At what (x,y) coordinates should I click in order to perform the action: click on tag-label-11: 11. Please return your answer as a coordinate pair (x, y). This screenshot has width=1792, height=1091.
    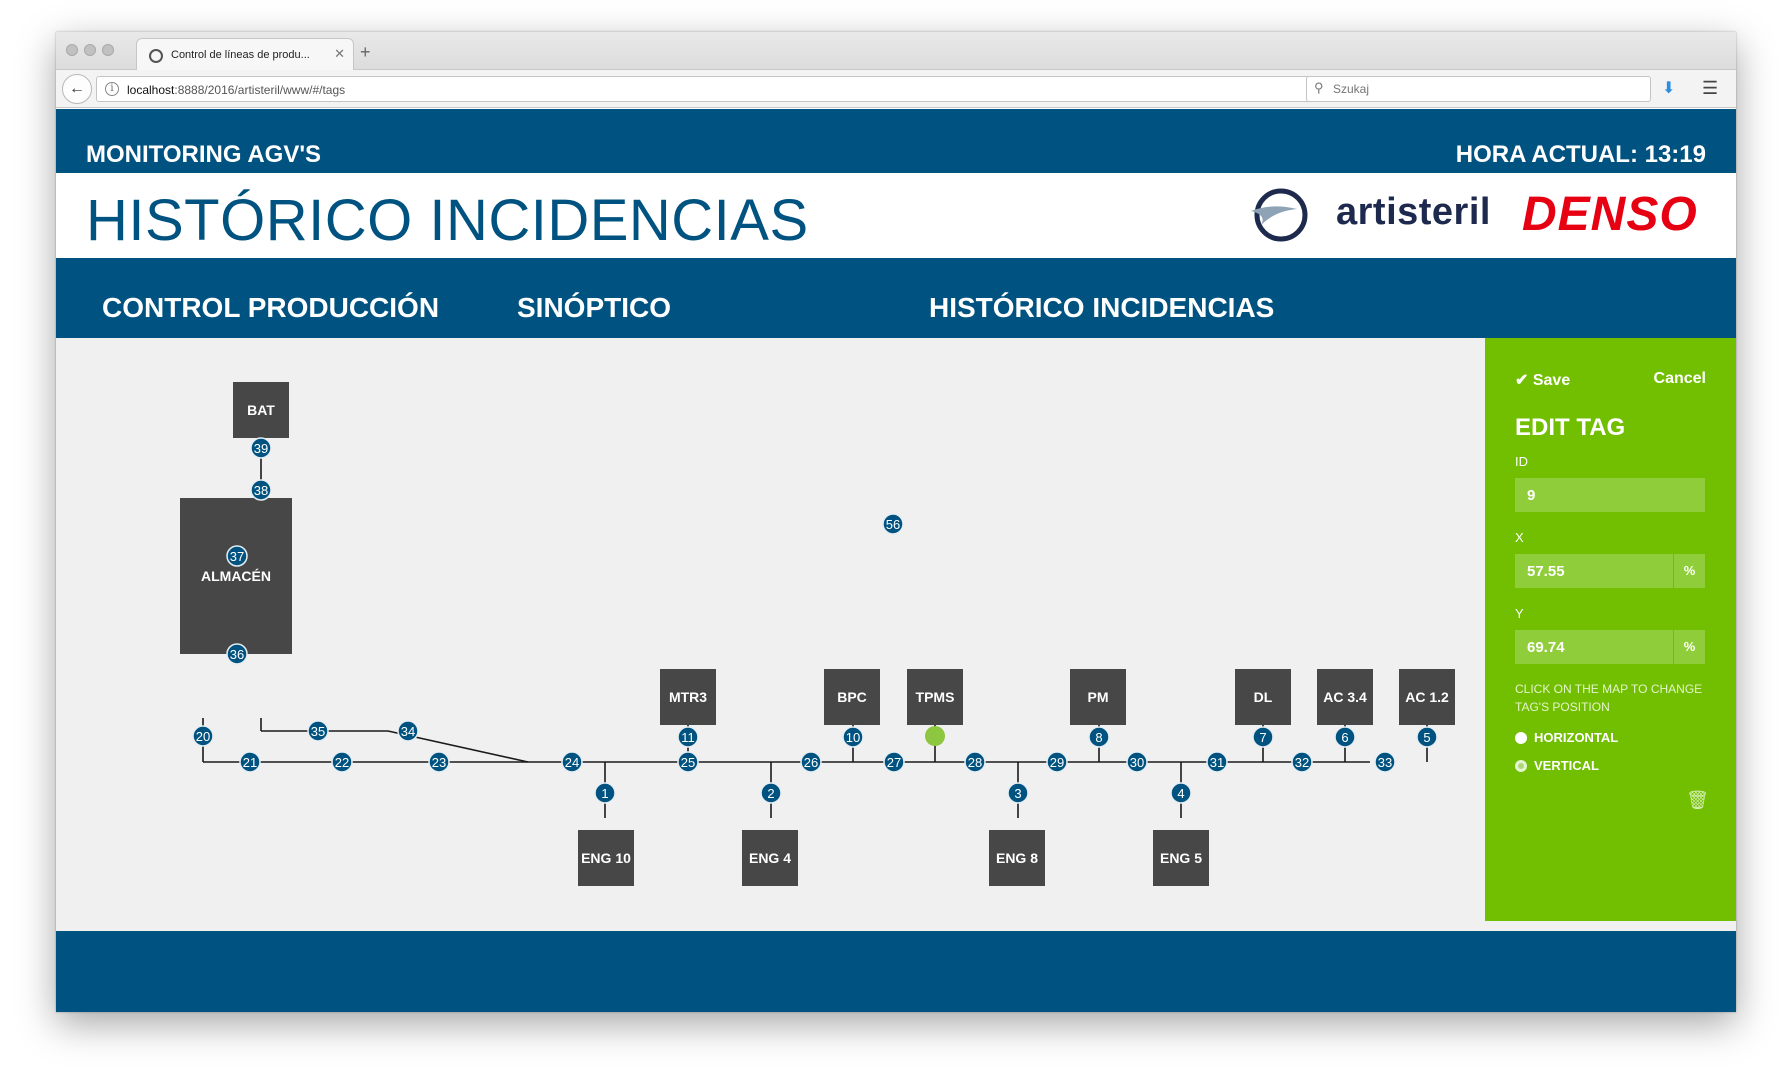
    Looking at the image, I should click on (688, 737).